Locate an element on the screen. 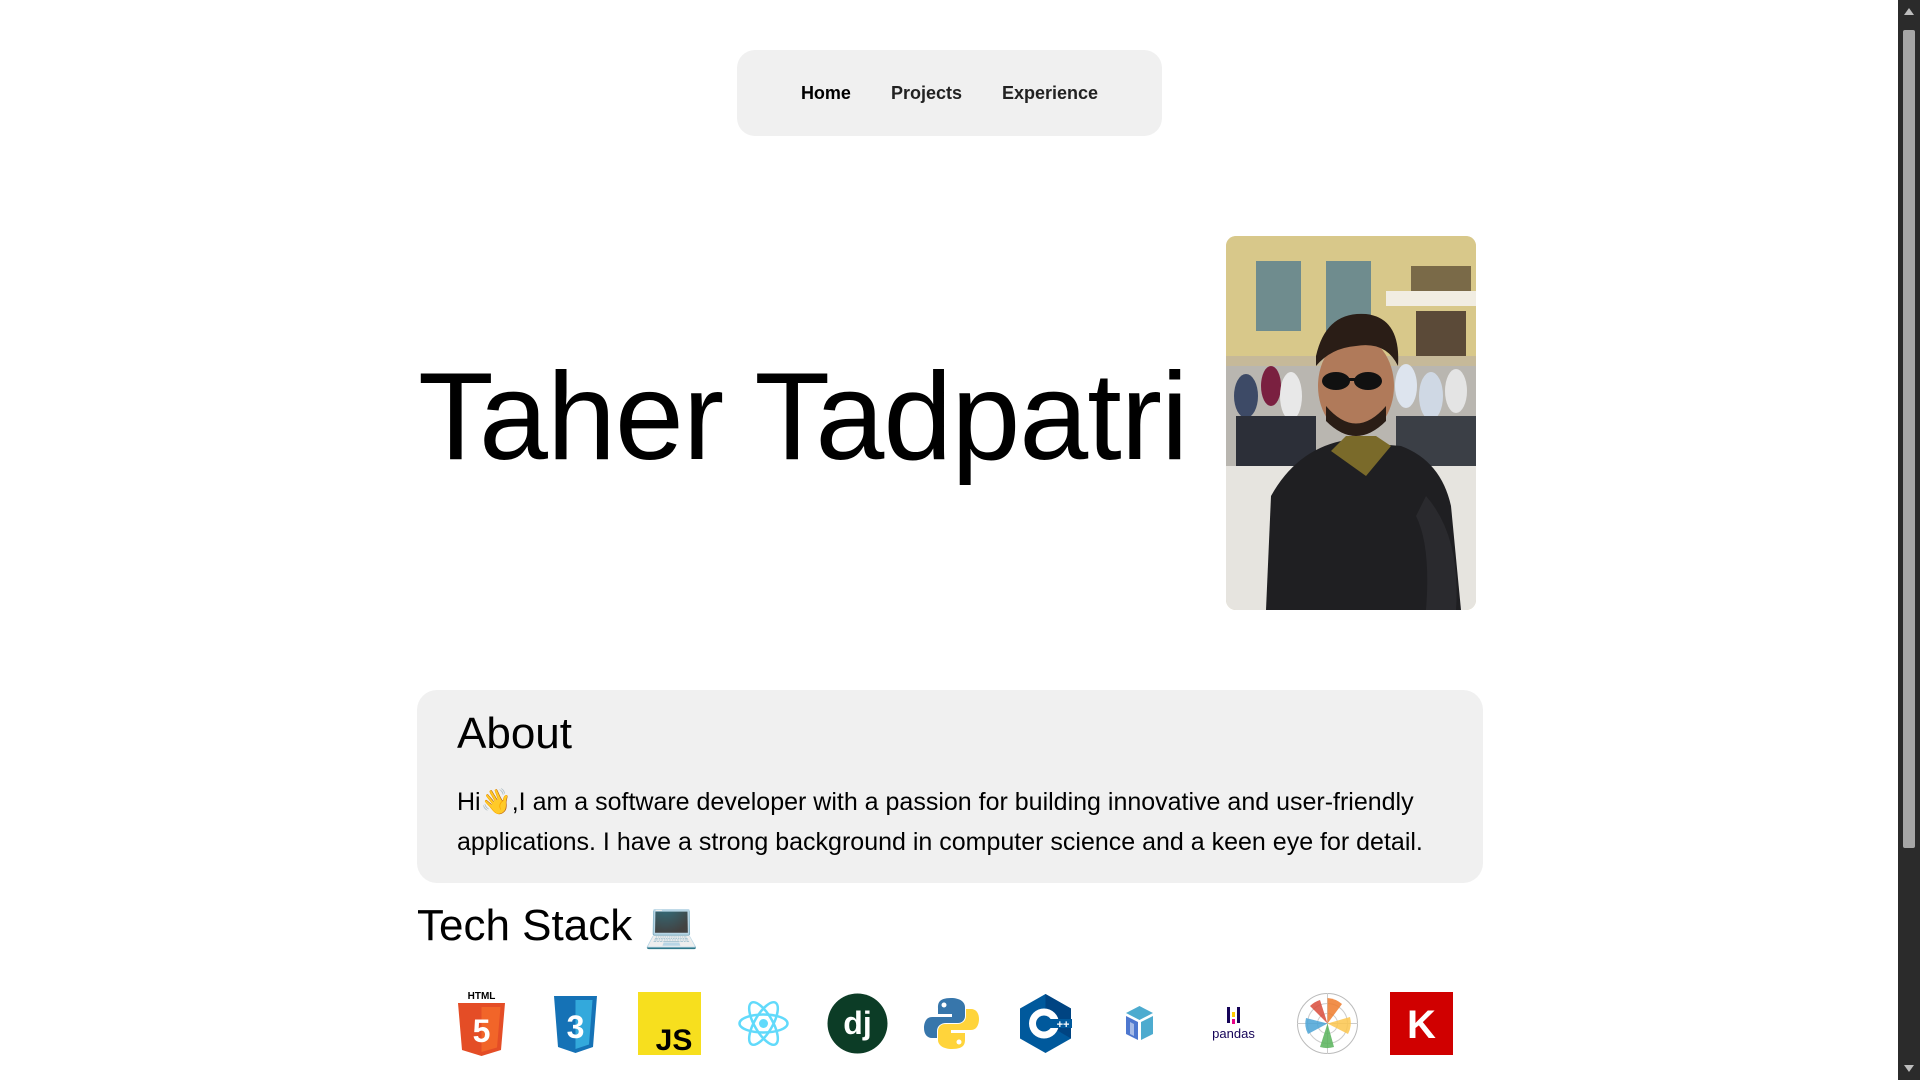 The image size is (1920, 1080). javascript-icon: JS is located at coordinates (669, 1023).